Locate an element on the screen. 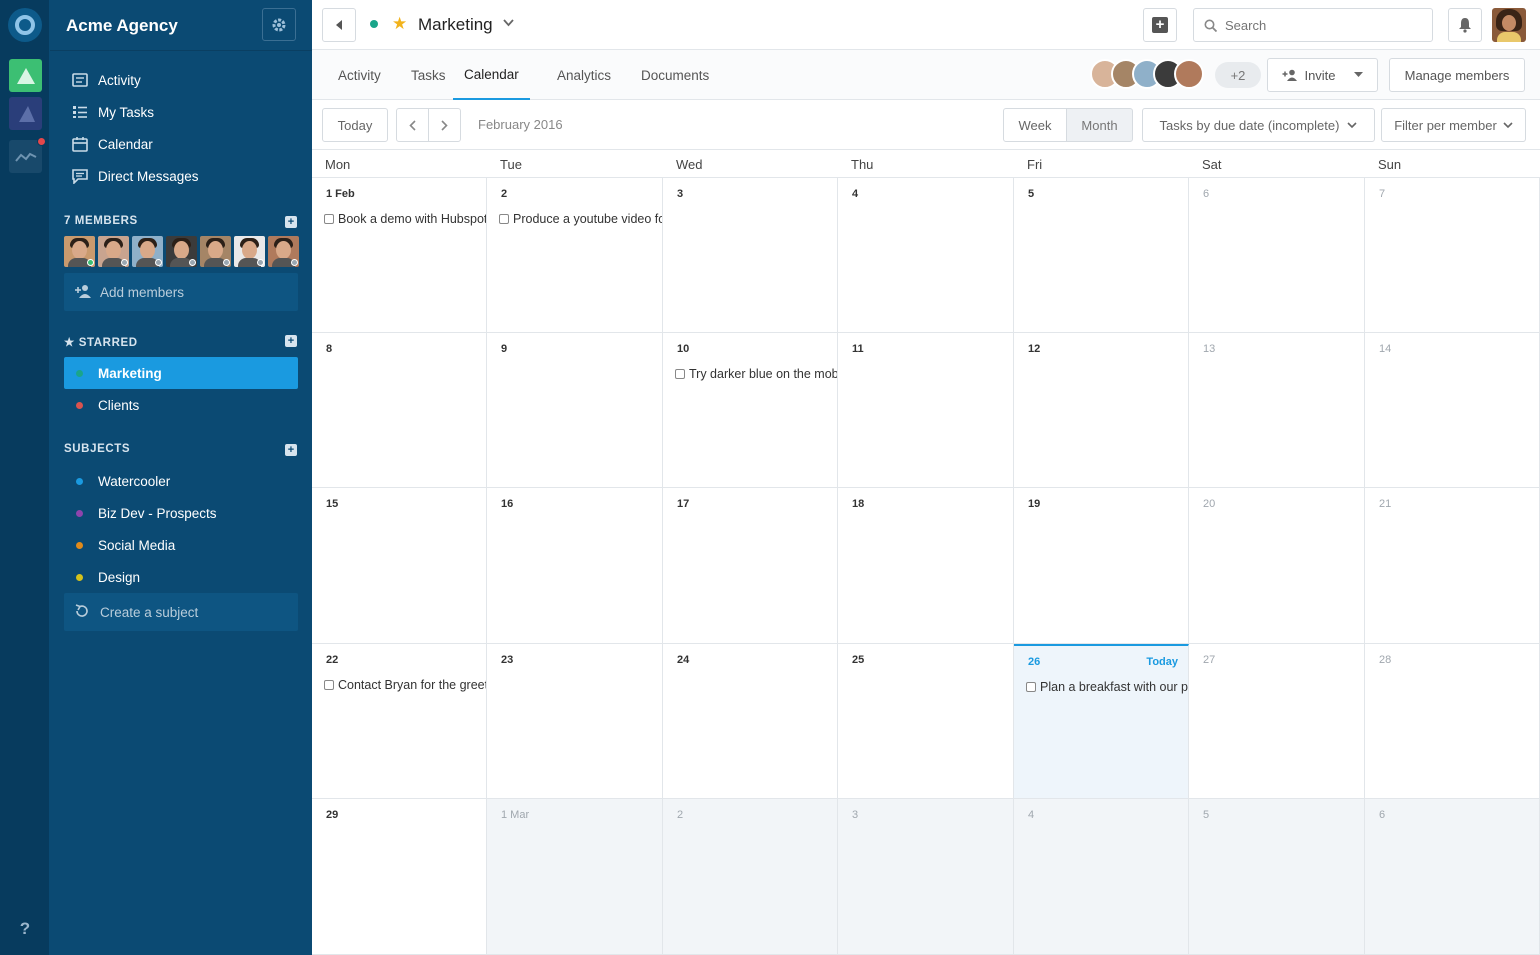  calendar-task: Plan a breakfast with our pa is located at coordinates (1107, 687).